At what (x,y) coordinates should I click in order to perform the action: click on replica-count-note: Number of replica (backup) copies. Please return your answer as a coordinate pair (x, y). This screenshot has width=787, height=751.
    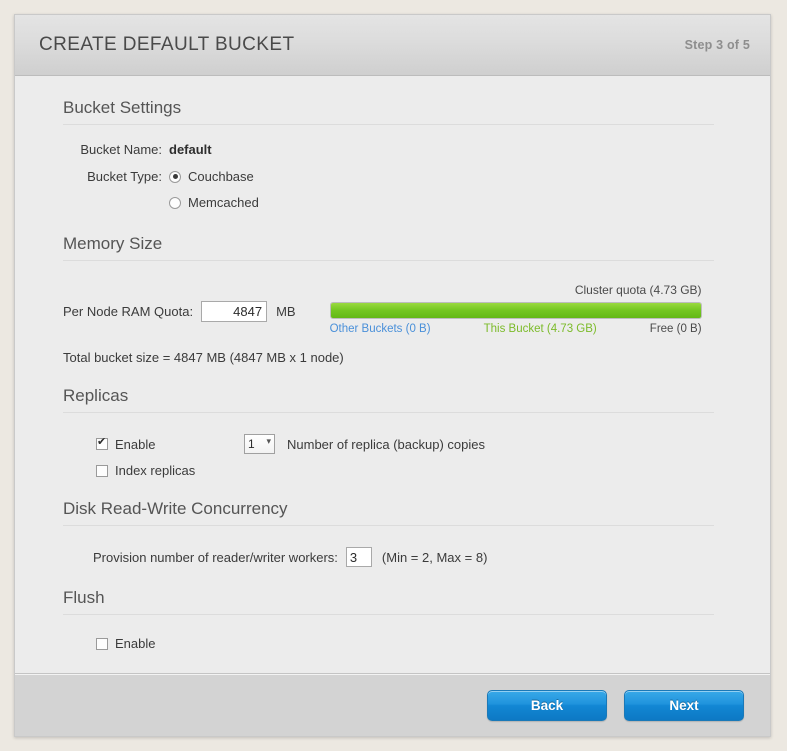
    Looking at the image, I should click on (386, 444).